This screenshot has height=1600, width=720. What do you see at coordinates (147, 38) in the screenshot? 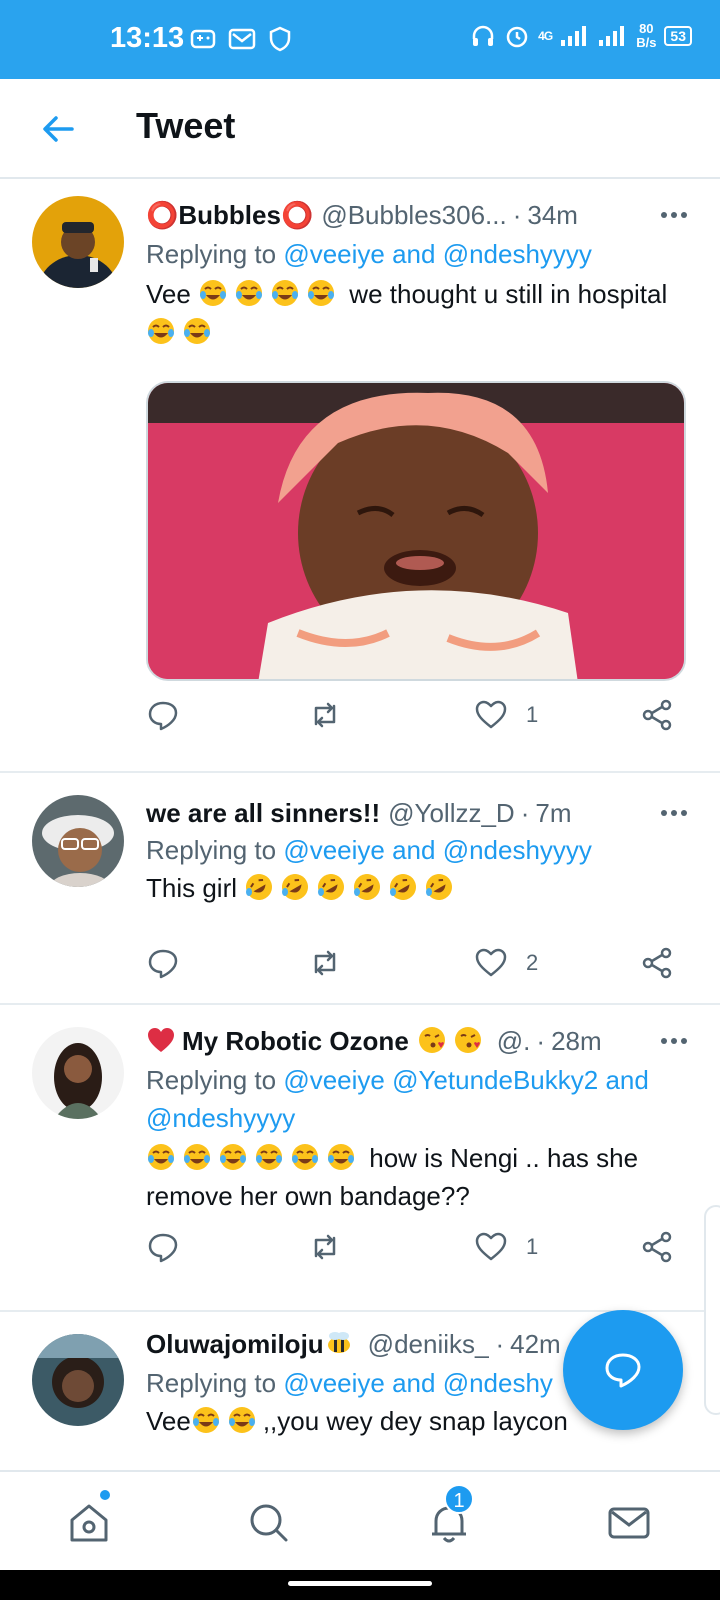
I see `status-time: 13:13` at bounding box center [147, 38].